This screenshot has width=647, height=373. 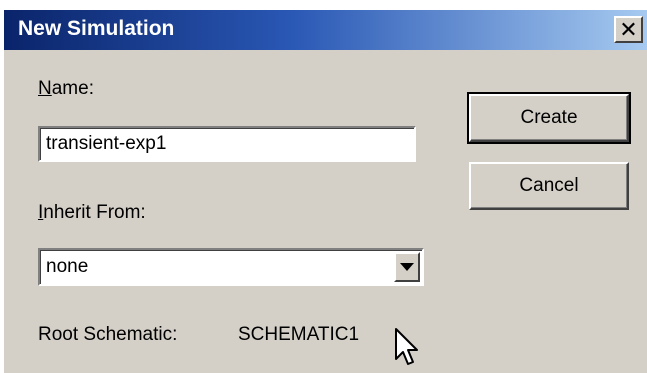 I want to click on inherit-label-text: nherit From:, so click(x=94, y=212).